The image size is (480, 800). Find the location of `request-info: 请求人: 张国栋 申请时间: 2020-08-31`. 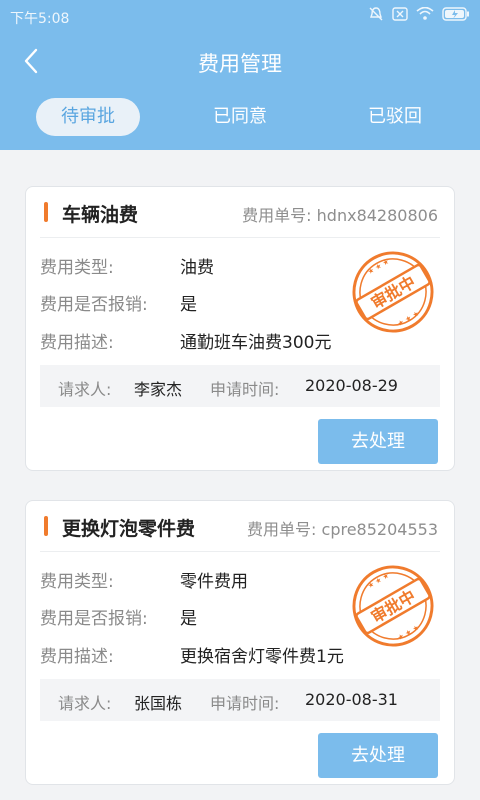

request-info: 请求人: 张国栋 申请时间: 2020-08-31 is located at coordinates (240, 700).